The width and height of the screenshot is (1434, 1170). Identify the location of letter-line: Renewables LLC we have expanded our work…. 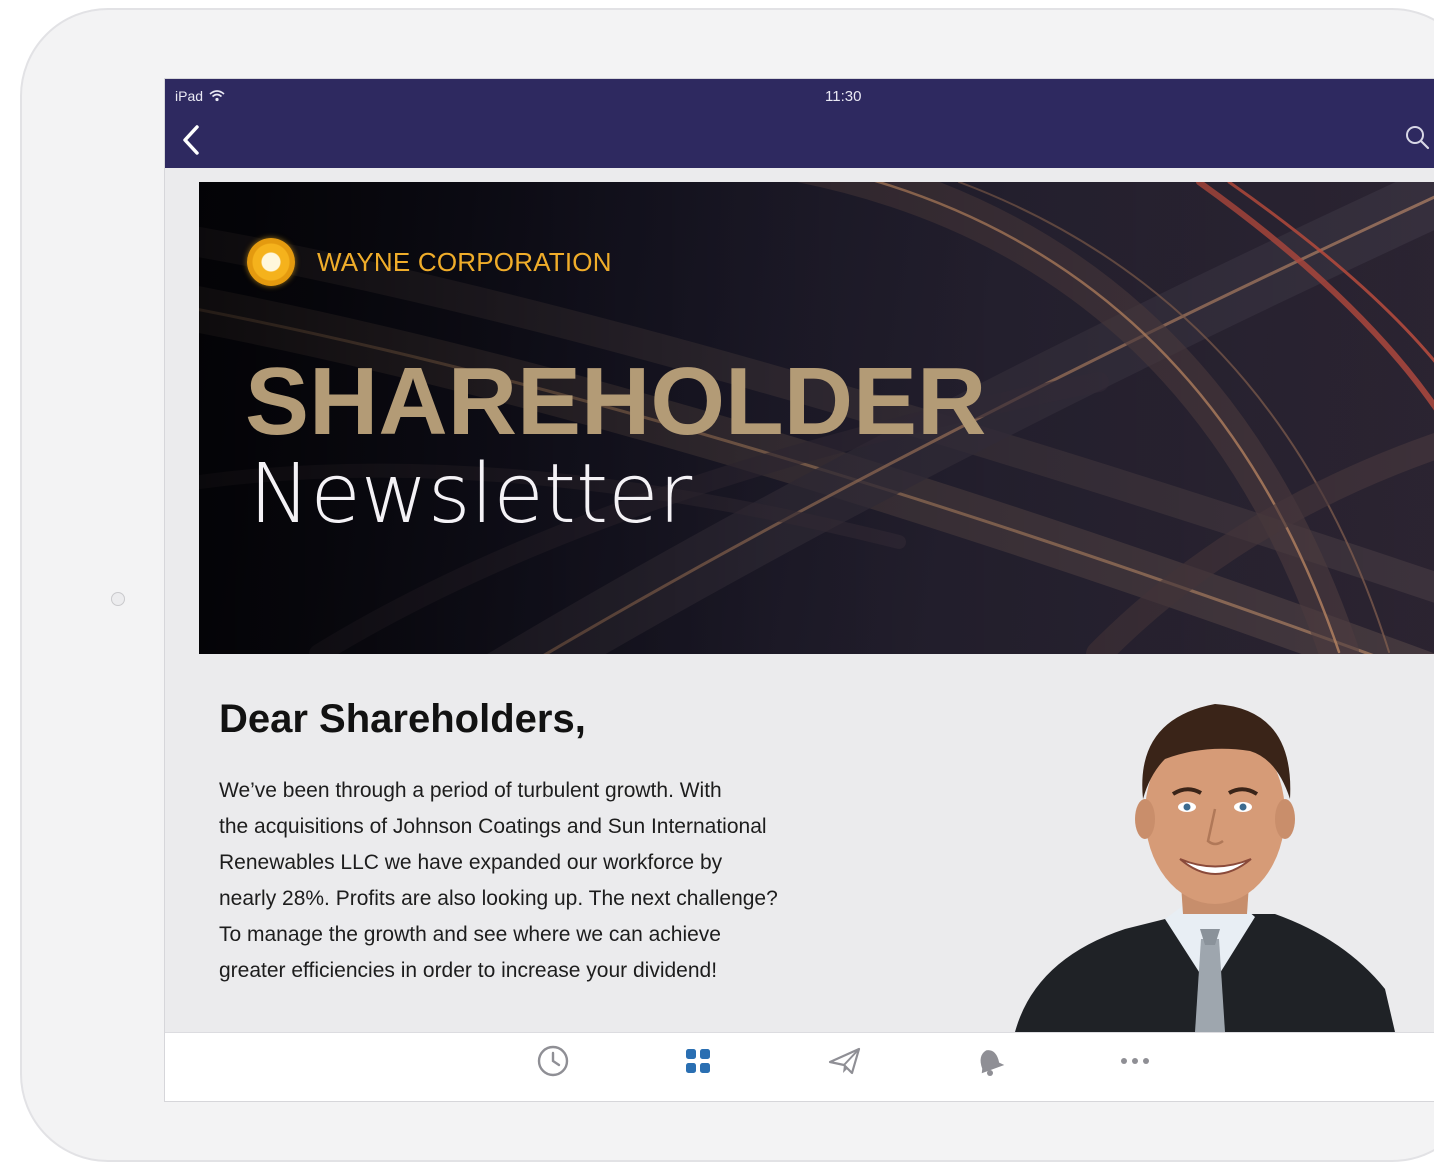
(471, 862).